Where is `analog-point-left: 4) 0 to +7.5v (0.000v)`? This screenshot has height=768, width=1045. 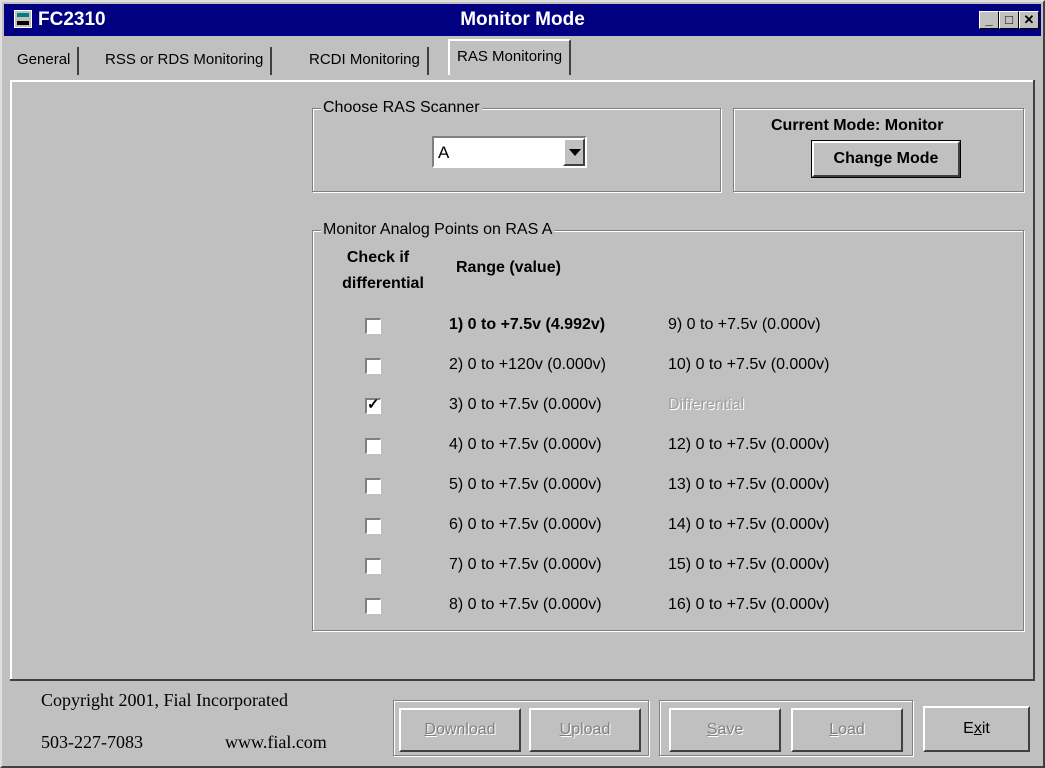
analog-point-left: 4) 0 to +7.5v (0.000v) is located at coordinates (525, 444).